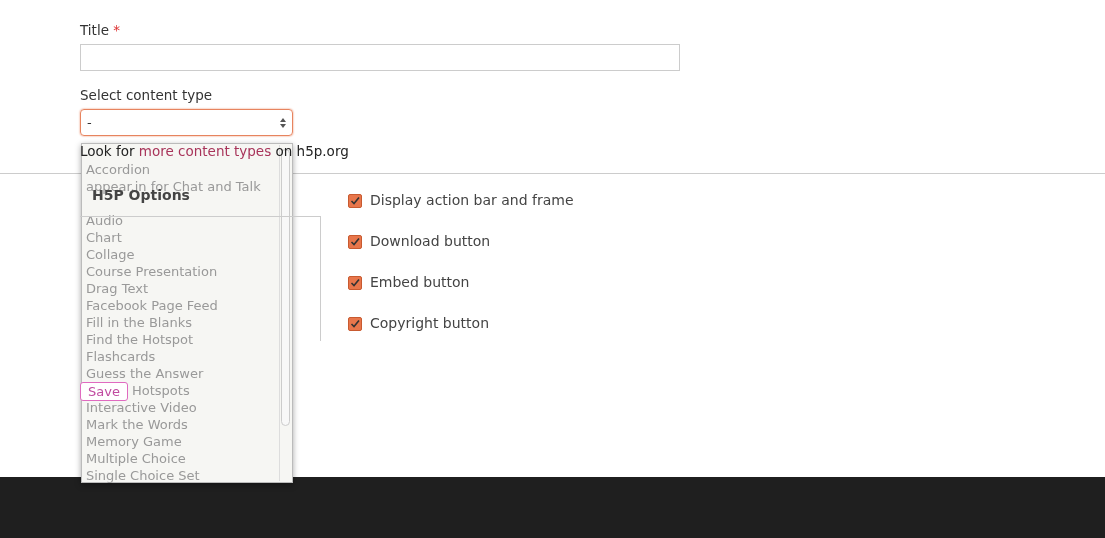 The height and width of the screenshot is (538, 1105). What do you see at coordinates (104, 391) in the screenshot?
I see `save-button: Save` at bounding box center [104, 391].